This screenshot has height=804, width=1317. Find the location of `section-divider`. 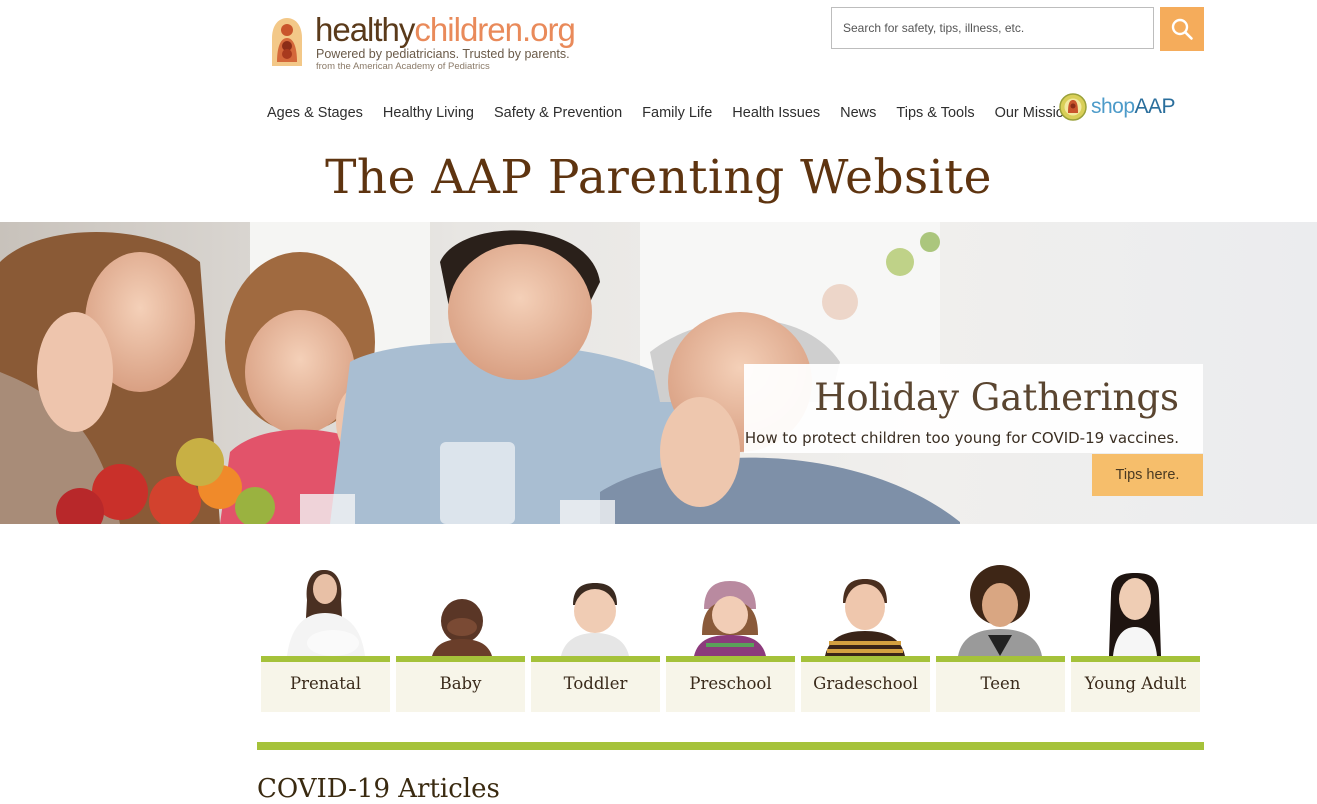

section-divider is located at coordinates (730, 746).